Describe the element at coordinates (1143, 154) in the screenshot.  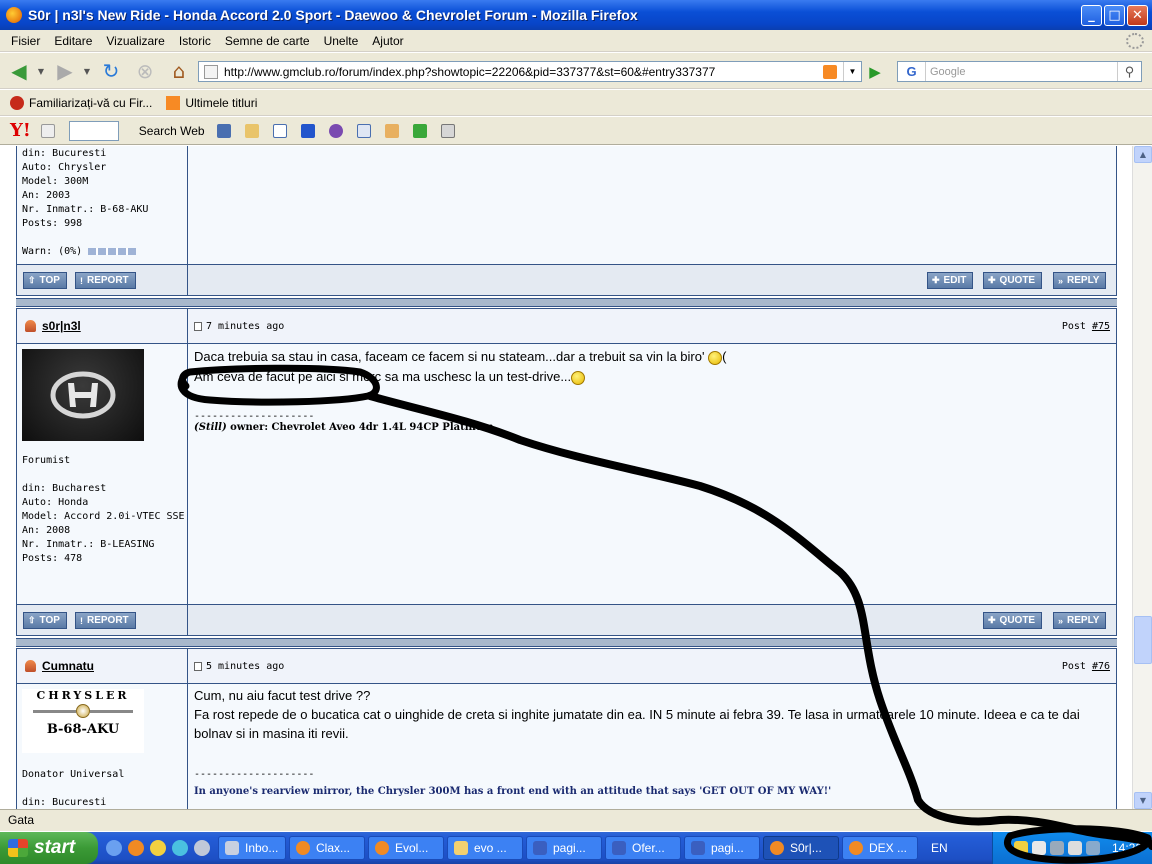
I see `scroll-up-button: ▲` at that location.